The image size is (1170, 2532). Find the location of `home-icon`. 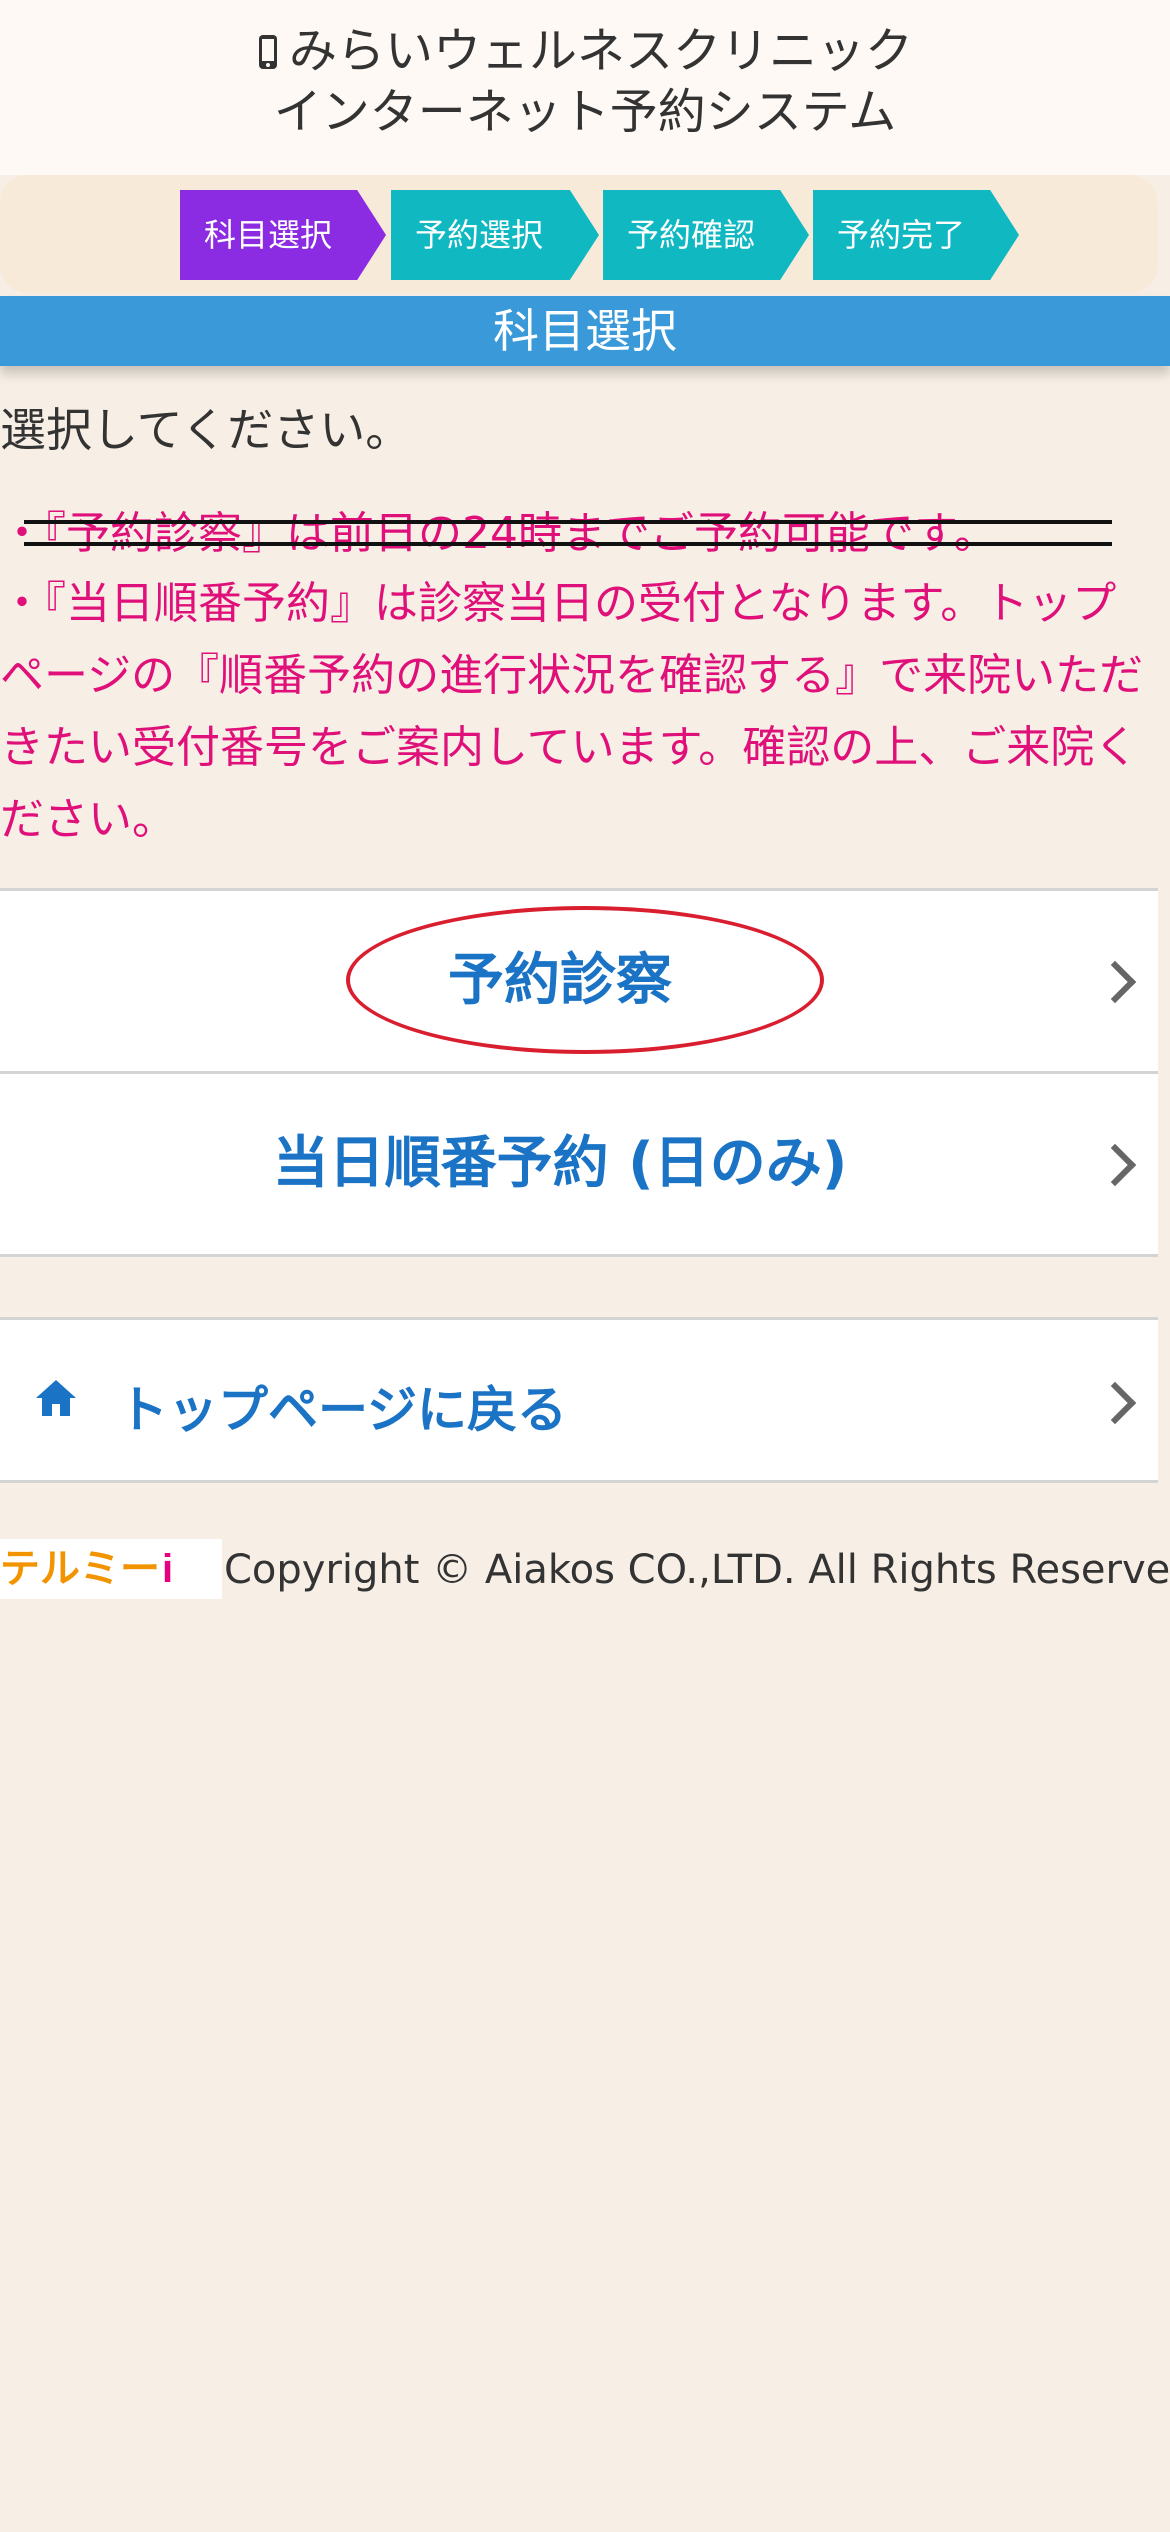

home-icon is located at coordinates (56, 1400).